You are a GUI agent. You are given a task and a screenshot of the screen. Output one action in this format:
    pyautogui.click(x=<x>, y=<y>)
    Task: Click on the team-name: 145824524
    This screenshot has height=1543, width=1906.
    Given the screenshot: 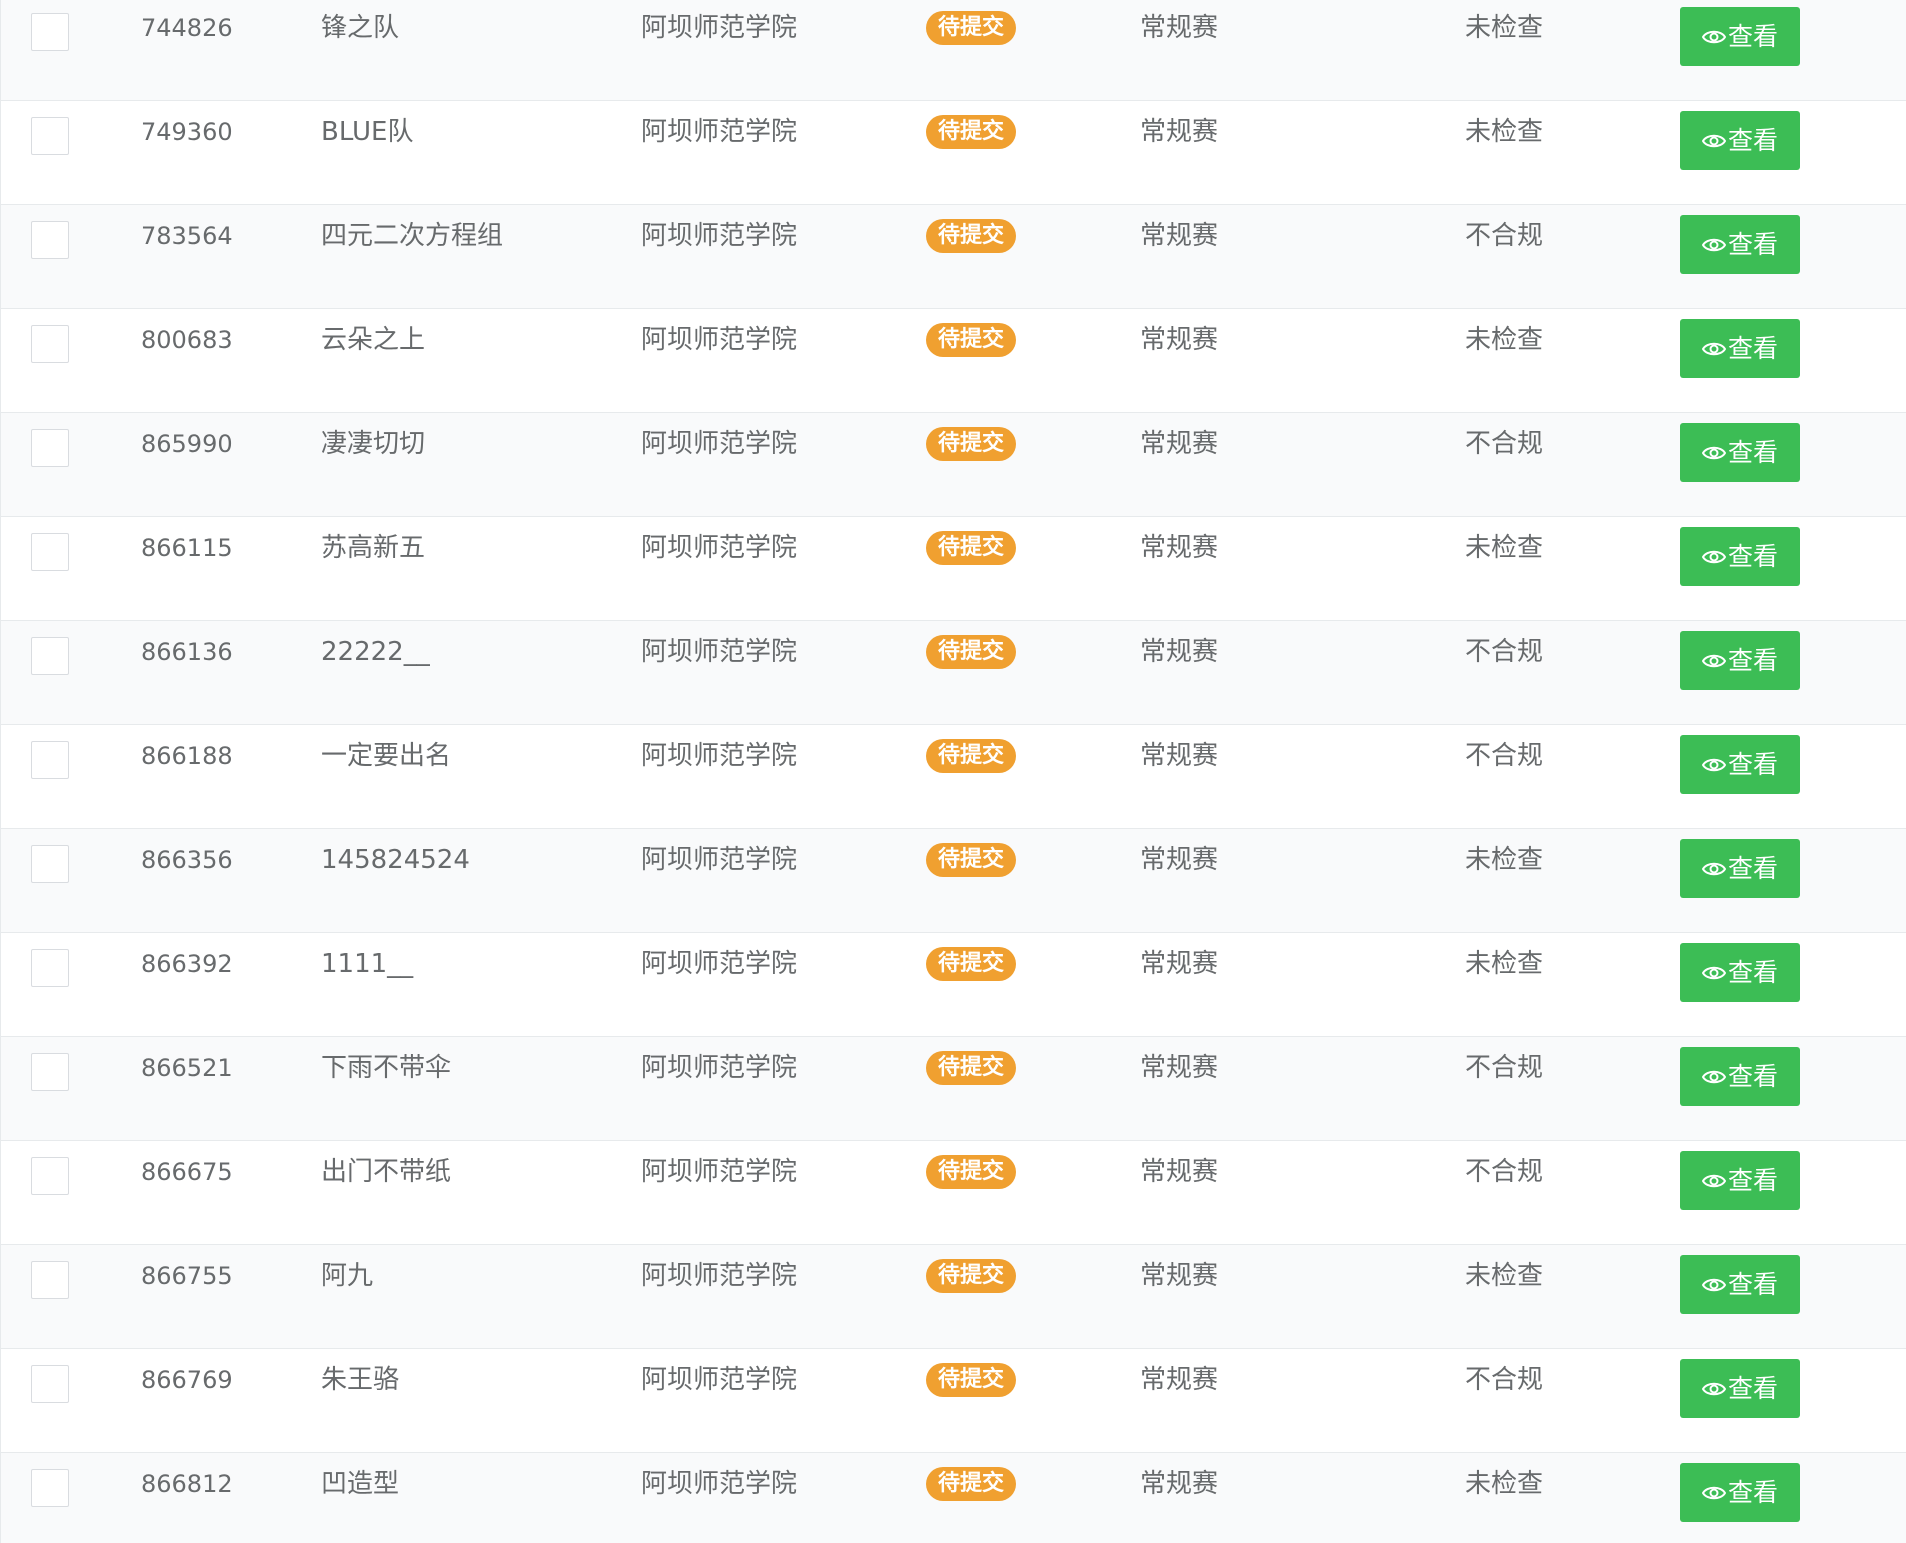 What is the action you would take?
    pyautogui.click(x=395, y=860)
    